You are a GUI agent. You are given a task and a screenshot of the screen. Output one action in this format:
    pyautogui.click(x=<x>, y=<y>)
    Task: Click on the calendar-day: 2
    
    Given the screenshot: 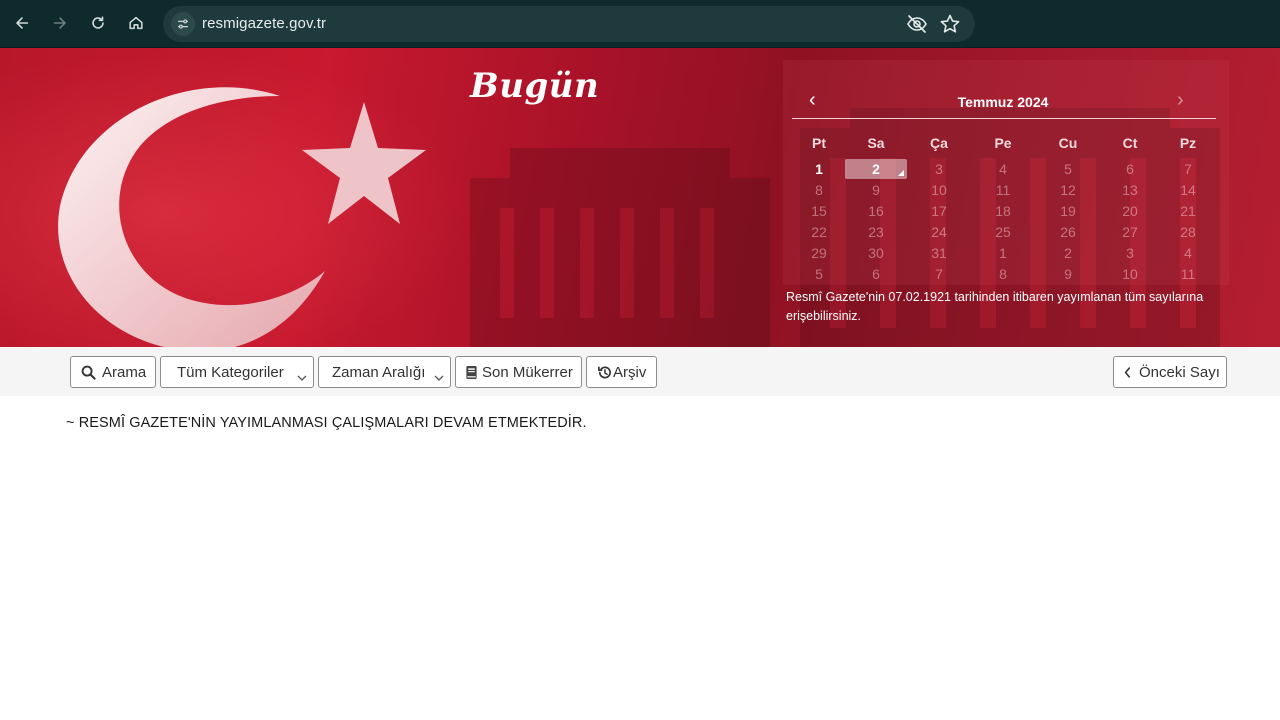 What is the action you would take?
    pyautogui.click(x=1068, y=253)
    